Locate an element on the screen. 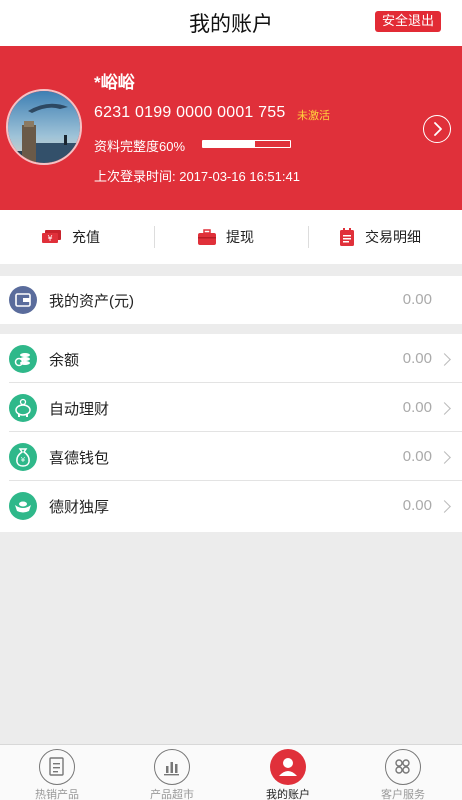  recharge-button: ¥ 充值 is located at coordinates (71, 237).